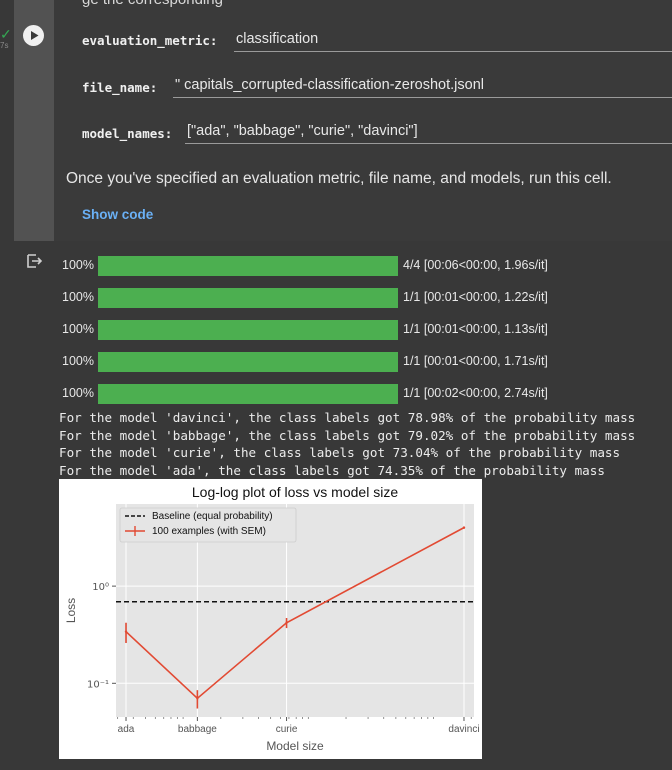 Image resolution: width=672 pixels, height=770 pixels. I want to click on y-axis-label: Loss, so click(71, 610).